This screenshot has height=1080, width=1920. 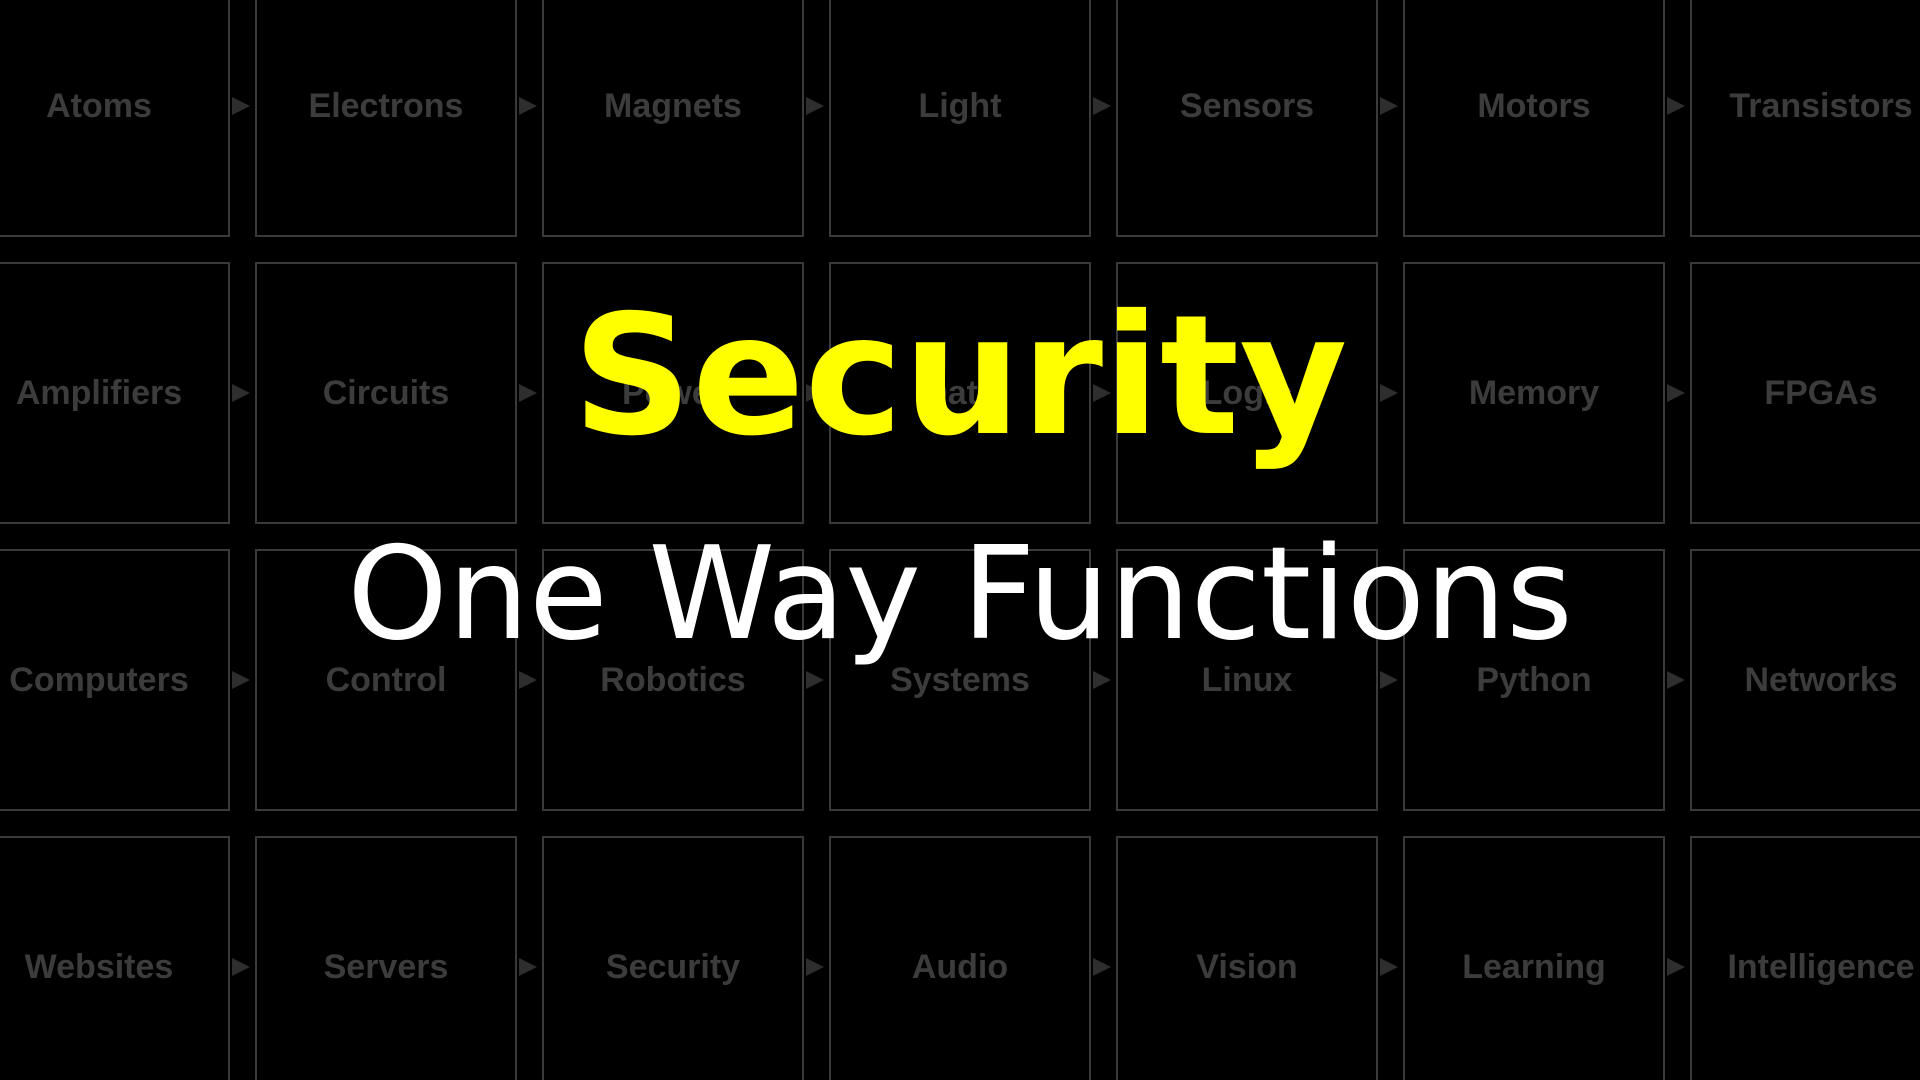 I want to click on topic-tile: Light, so click(x=960, y=118).